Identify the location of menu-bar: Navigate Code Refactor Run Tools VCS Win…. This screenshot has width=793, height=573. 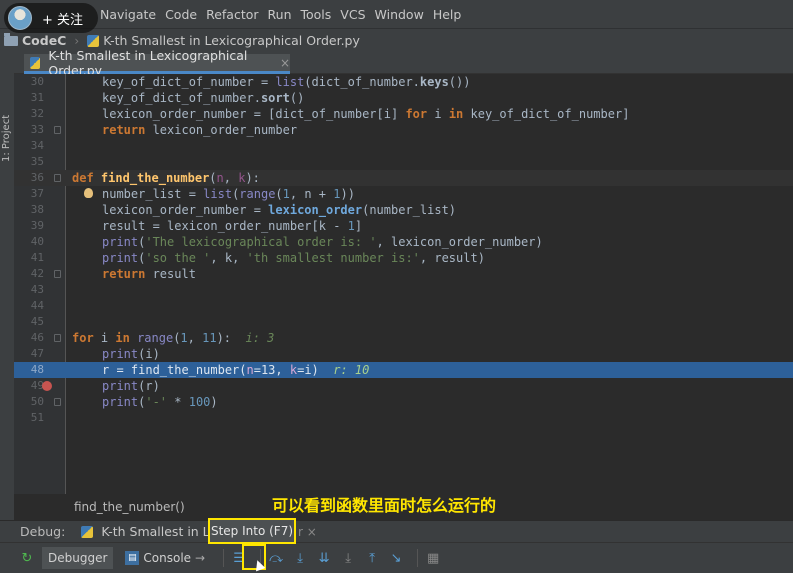
(396, 14).